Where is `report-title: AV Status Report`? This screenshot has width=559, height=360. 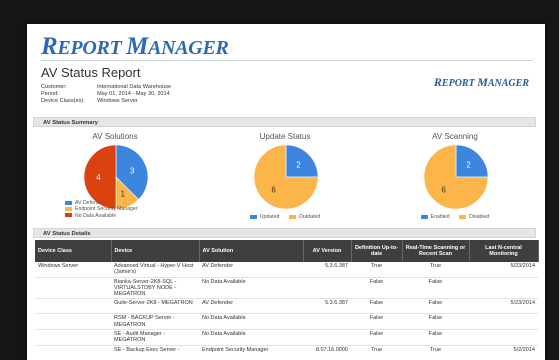 report-title: AV Status Report is located at coordinates (91, 72).